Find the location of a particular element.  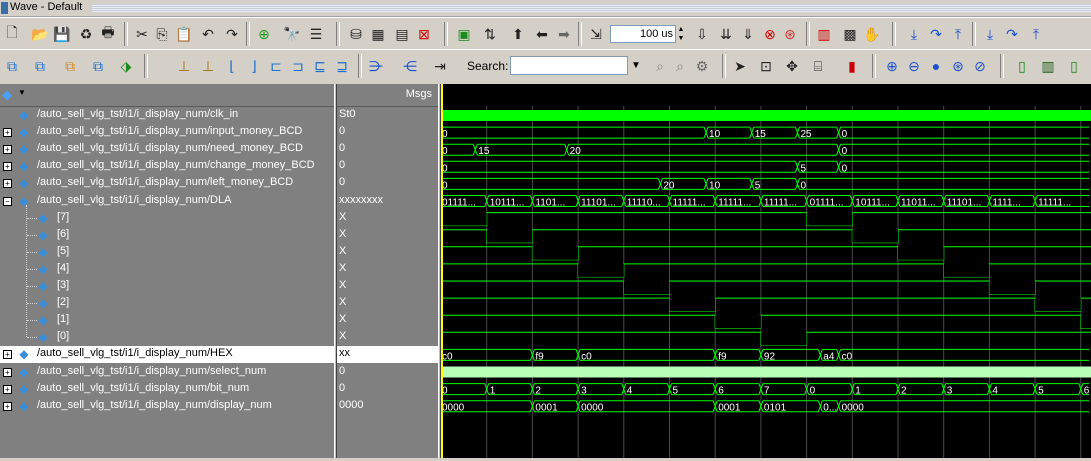

zoom-cursor-icon: ⊛ is located at coordinates (958, 66).